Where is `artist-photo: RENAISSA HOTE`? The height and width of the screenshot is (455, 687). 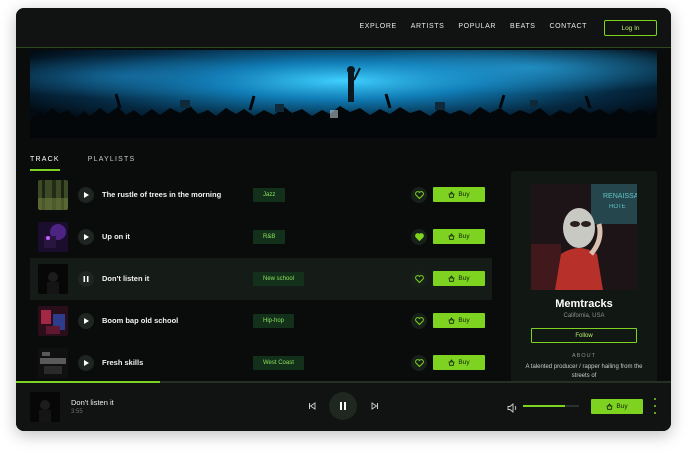 artist-photo: RENAISSA HOTE is located at coordinates (584, 237).